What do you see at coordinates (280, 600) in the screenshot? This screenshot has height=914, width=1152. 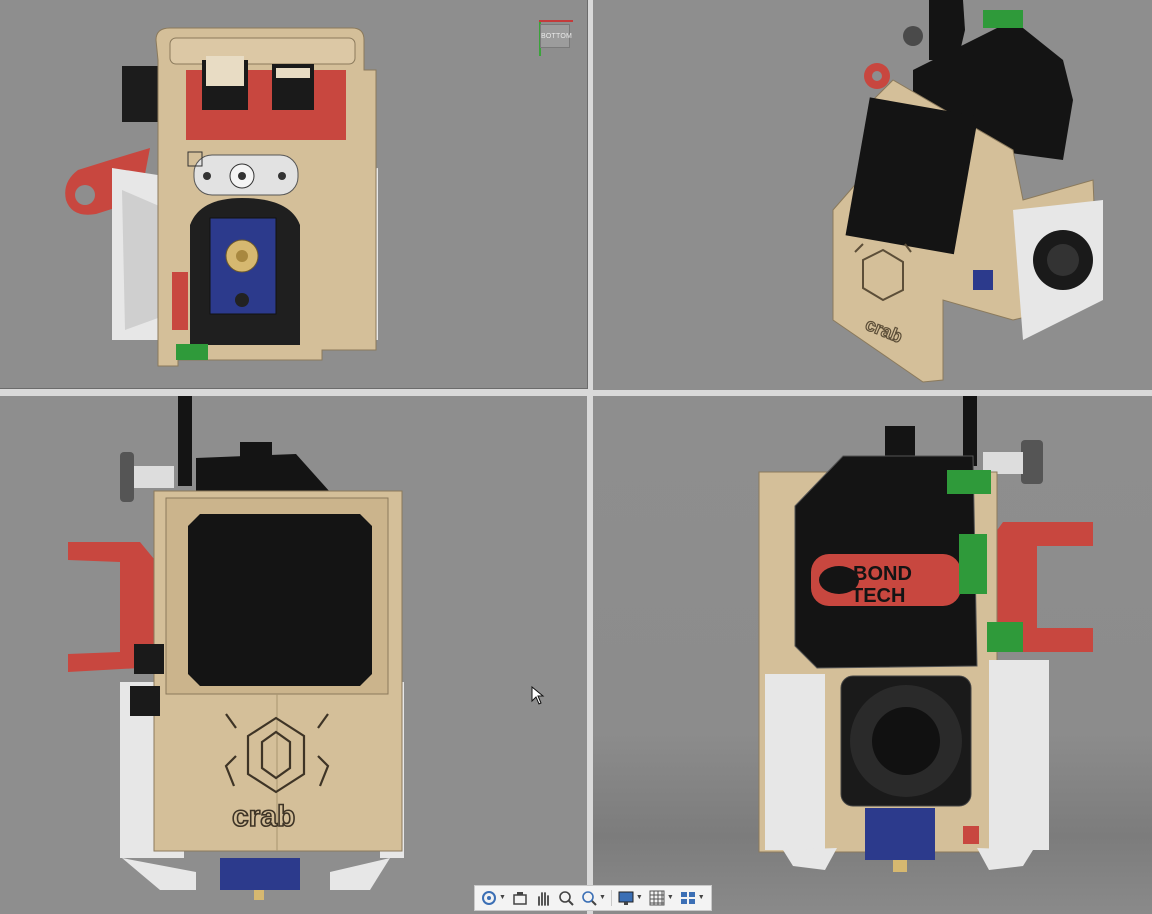 I see `front-motor` at bounding box center [280, 600].